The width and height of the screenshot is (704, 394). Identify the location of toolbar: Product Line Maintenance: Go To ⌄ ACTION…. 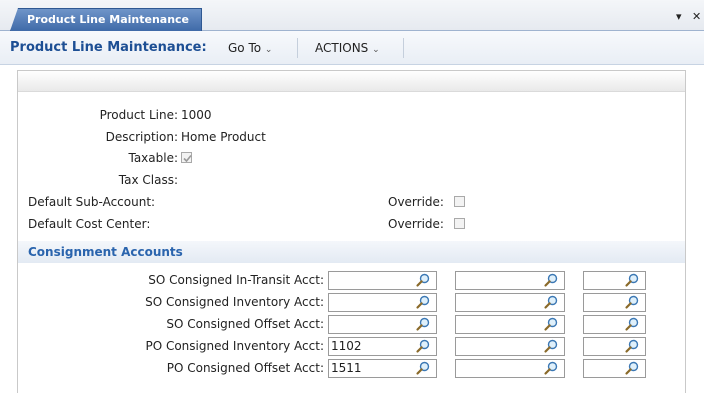
(352, 48).